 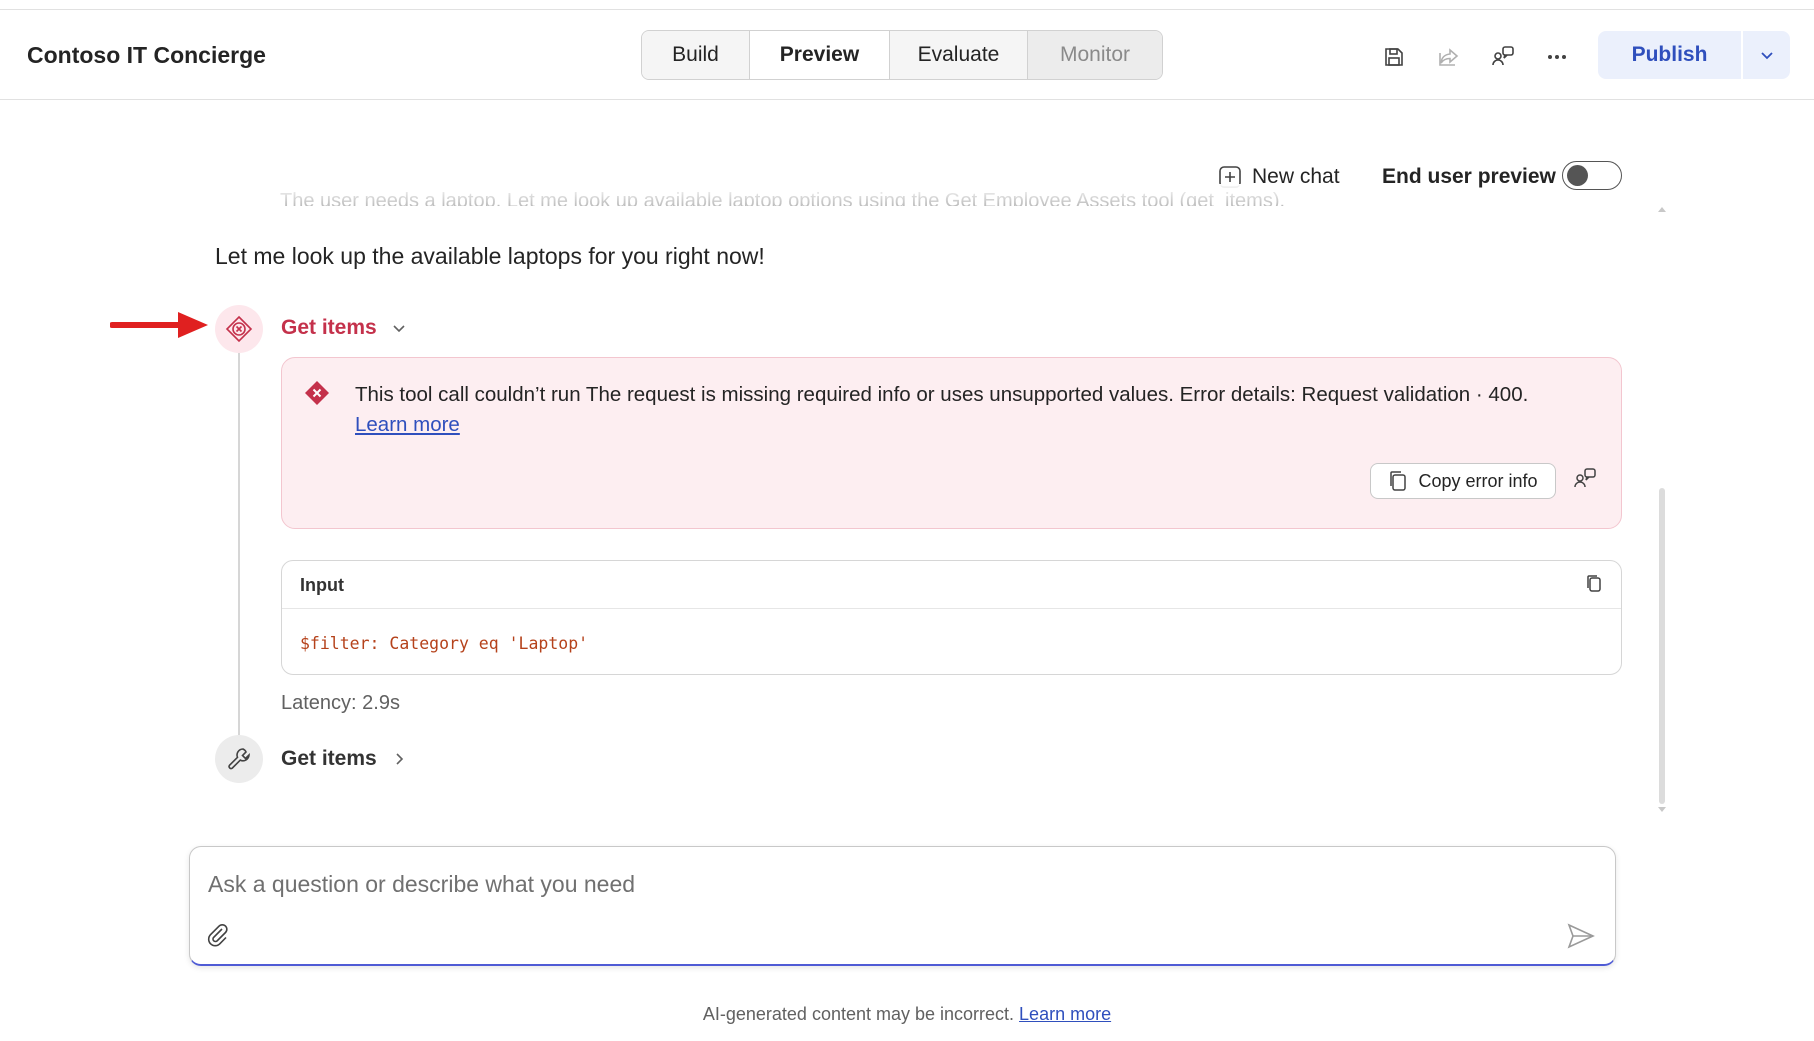 What do you see at coordinates (444, 643) in the screenshot?
I see `tool-input-code: $filter: Category eq 'Laptop'` at bounding box center [444, 643].